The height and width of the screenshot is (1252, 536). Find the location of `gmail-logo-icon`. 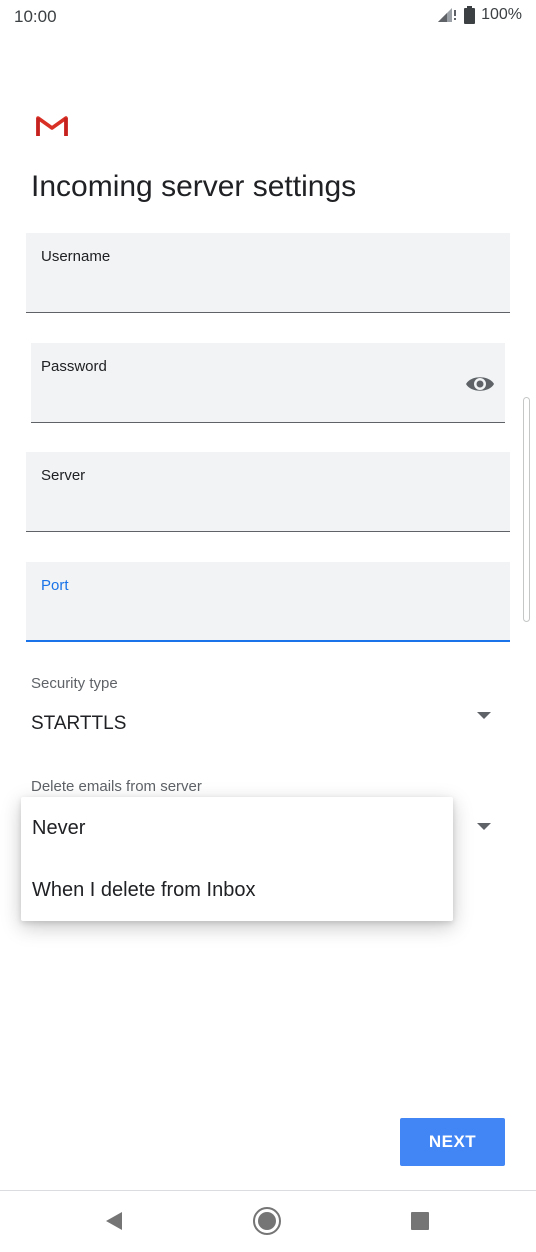

gmail-logo-icon is located at coordinates (52, 126).